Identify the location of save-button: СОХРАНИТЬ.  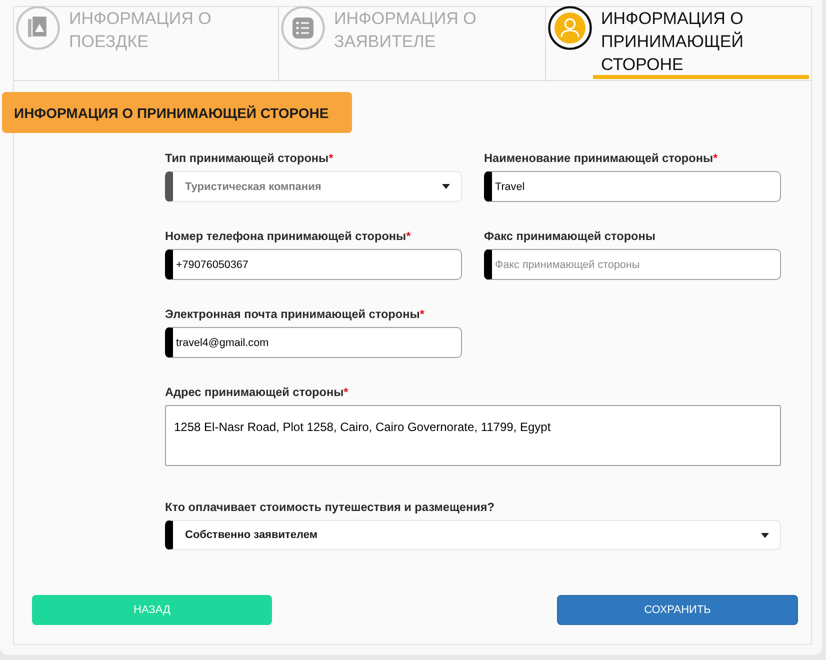
(677, 610).